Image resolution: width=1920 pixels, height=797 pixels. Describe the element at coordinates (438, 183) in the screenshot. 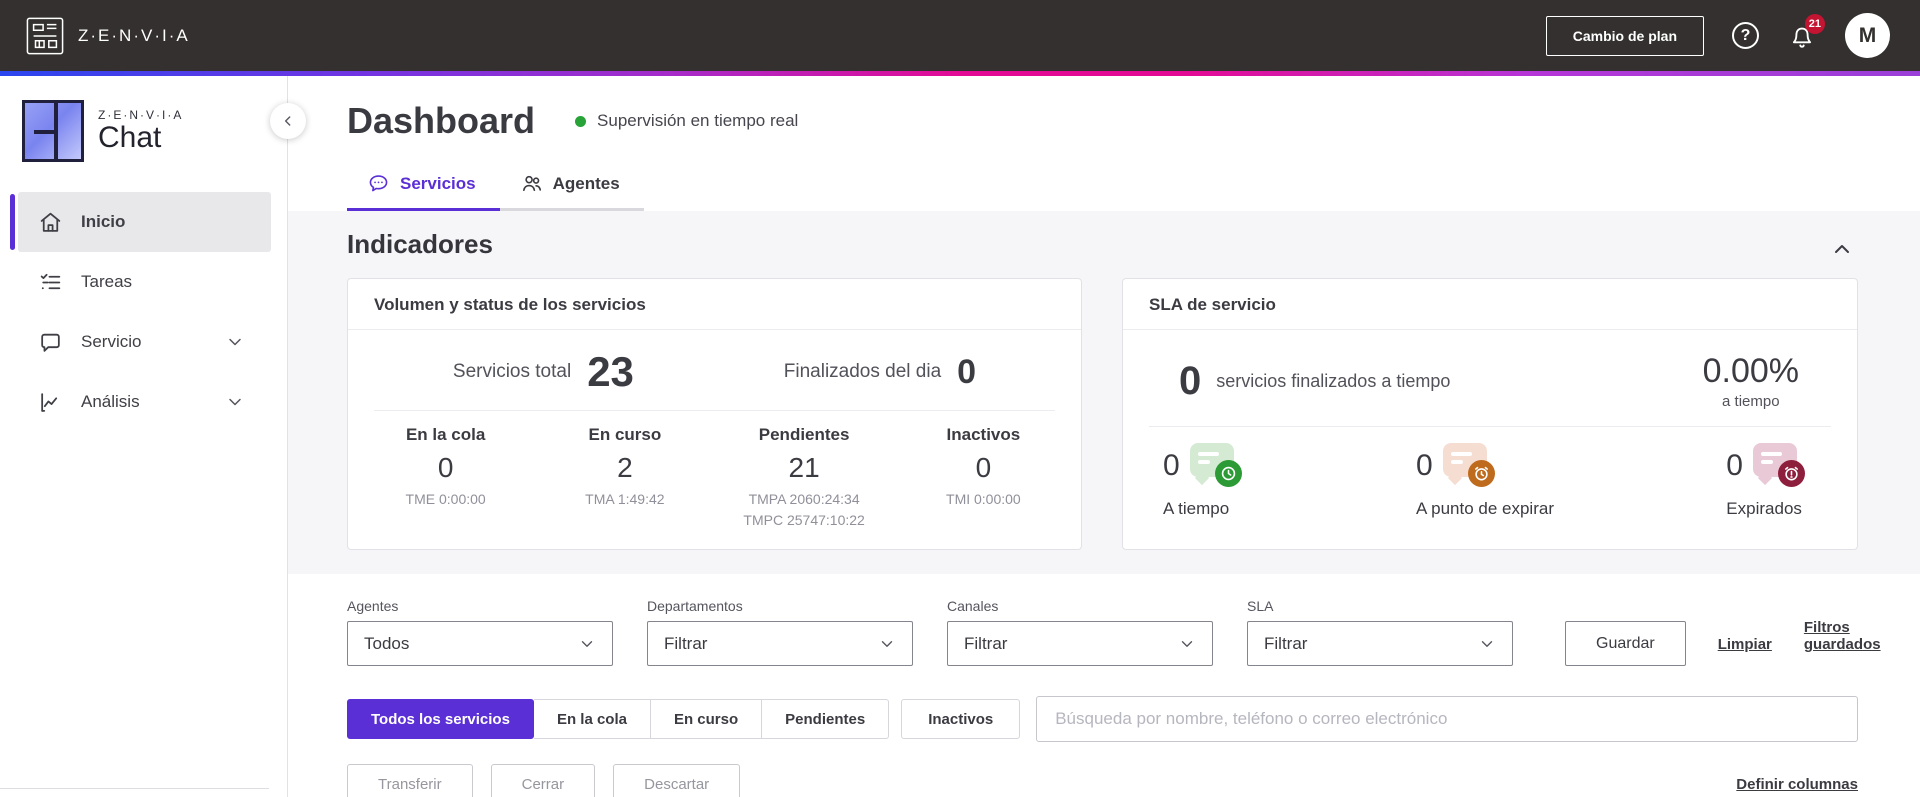

I see `tab-label: Servicios` at that location.